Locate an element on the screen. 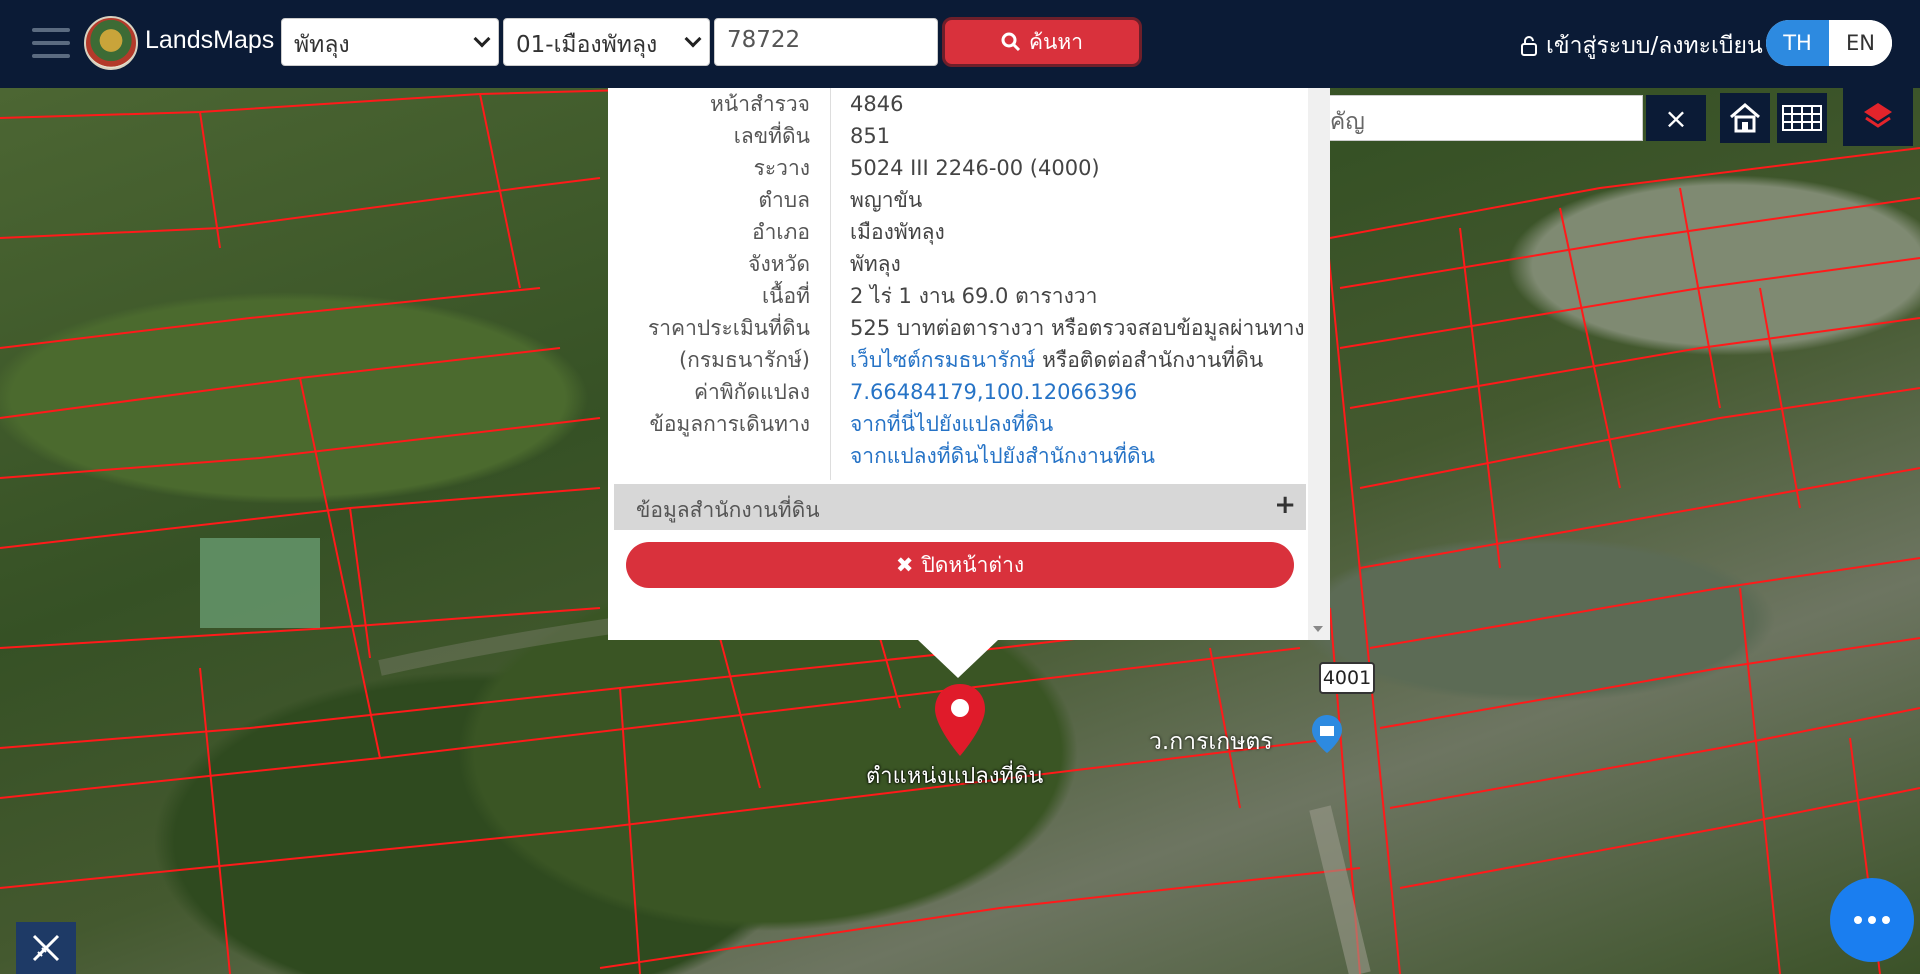 The width and height of the screenshot is (1920, 974). grid-icon is located at coordinates (1802, 118).